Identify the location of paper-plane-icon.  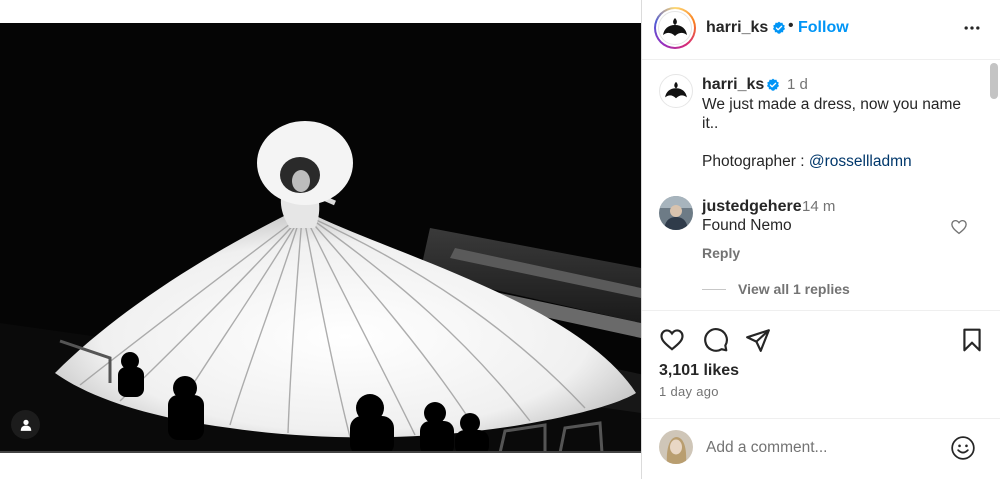
(758, 340).